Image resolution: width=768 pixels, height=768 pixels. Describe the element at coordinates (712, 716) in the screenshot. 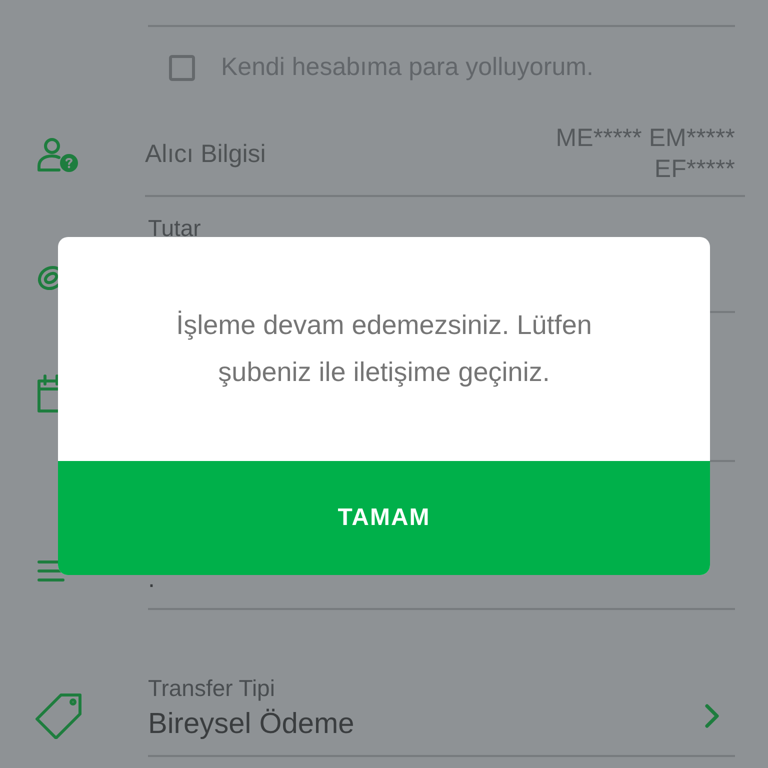

I see `chevron-right-icon` at that location.